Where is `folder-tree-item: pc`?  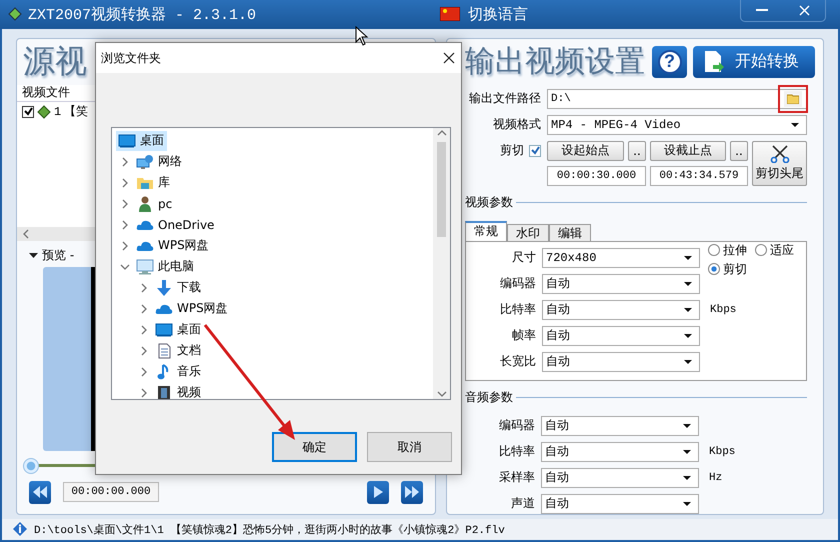 folder-tree-item: pc is located at coordinates (155, 204).